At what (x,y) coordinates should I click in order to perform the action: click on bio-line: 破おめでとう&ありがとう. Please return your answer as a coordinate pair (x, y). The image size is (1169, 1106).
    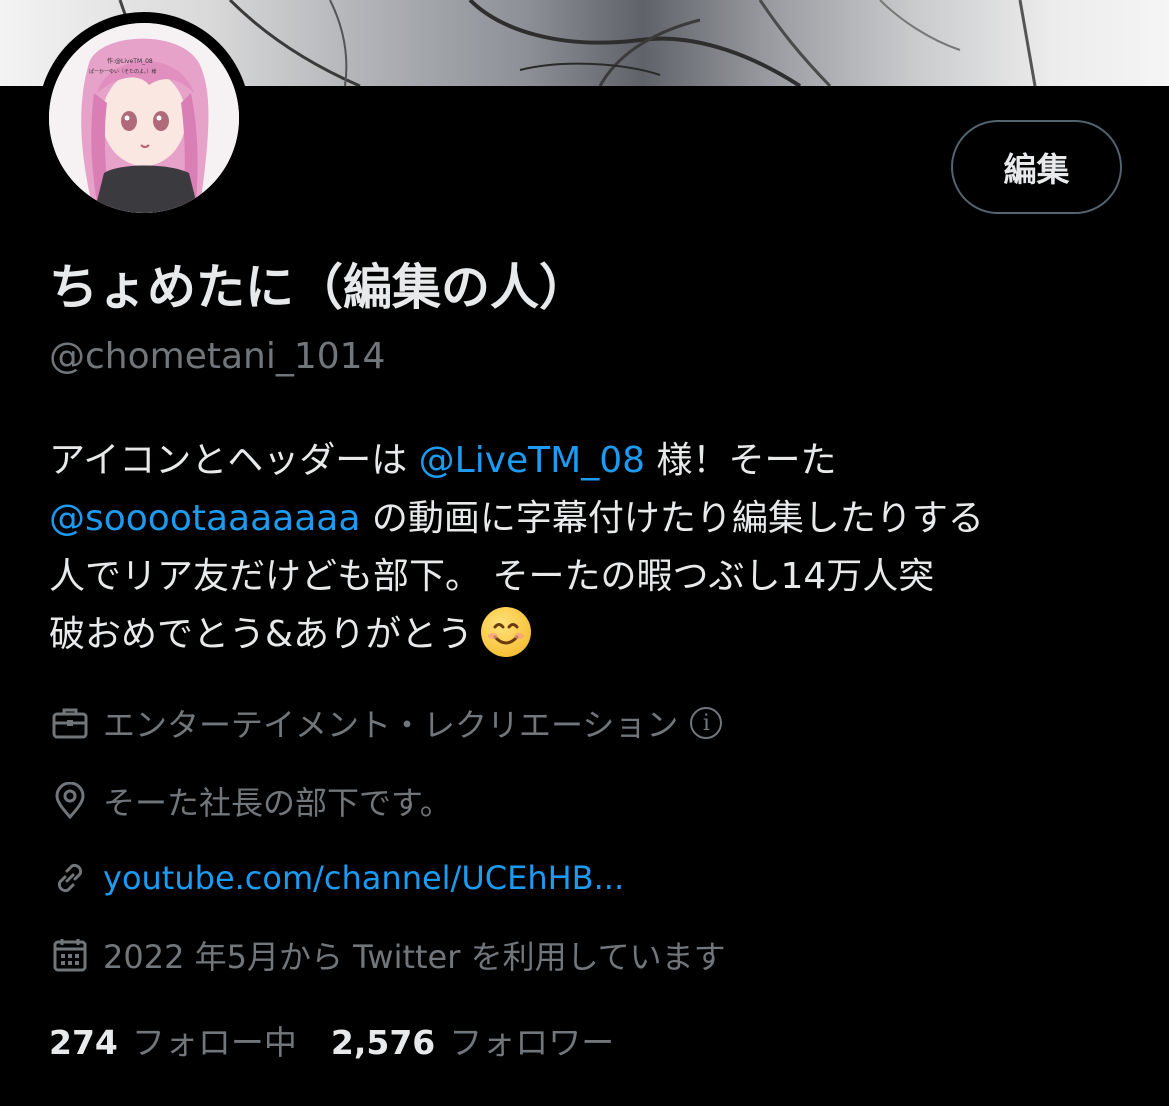
    Looking at the image, I should click on (594, 635).